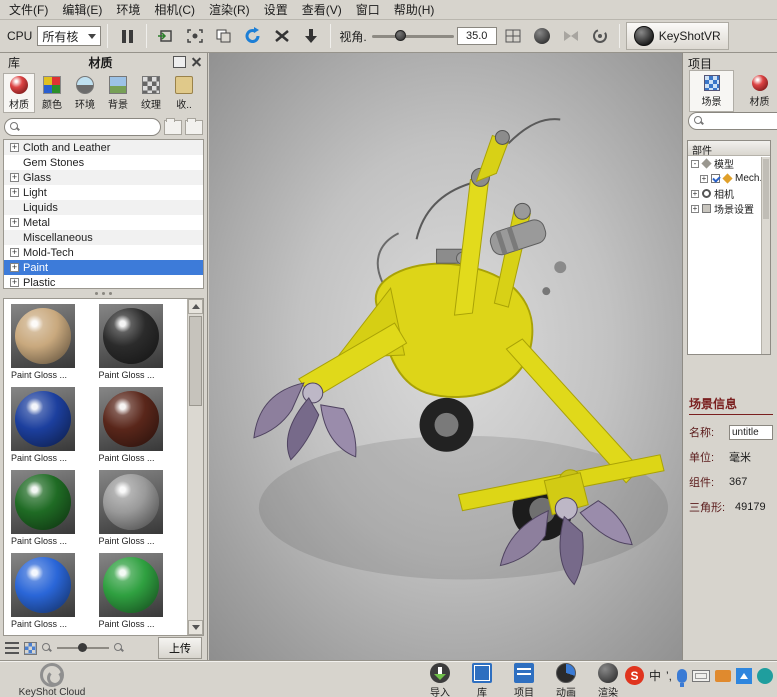 The image size is (777, 697). Describe the element at coordinates (174, 10) in the screenshot. I see `menu-camera: 相机(C)` at that location.